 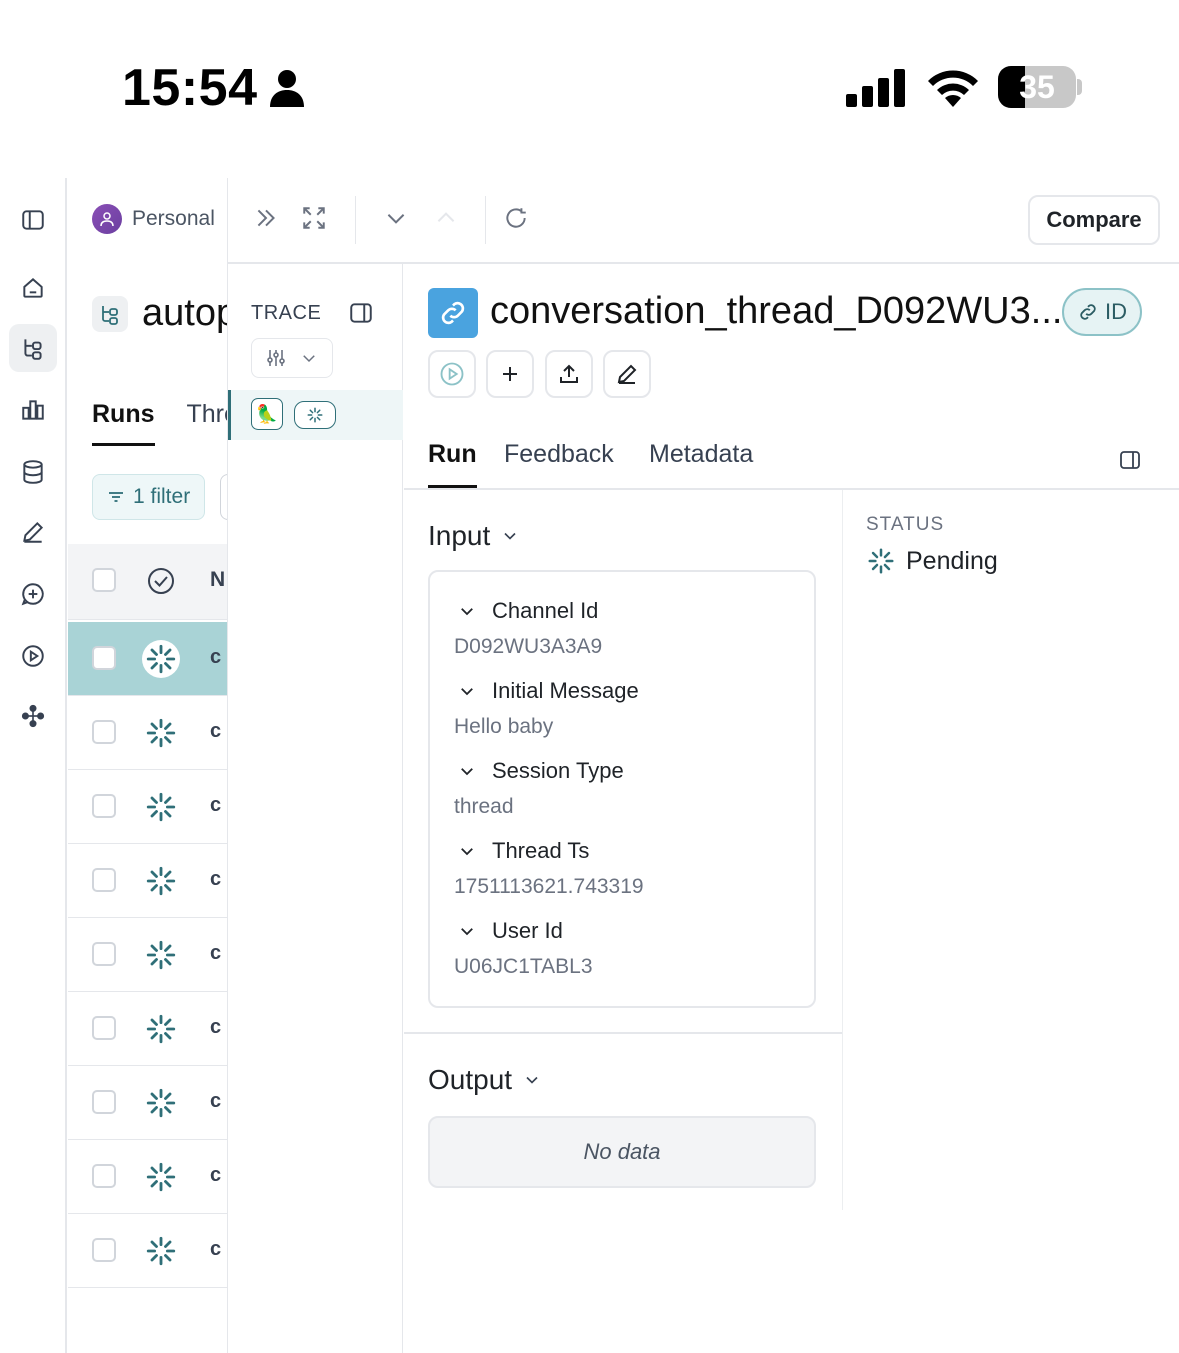 I want to click on project-icon, so click(x=110, y=313).